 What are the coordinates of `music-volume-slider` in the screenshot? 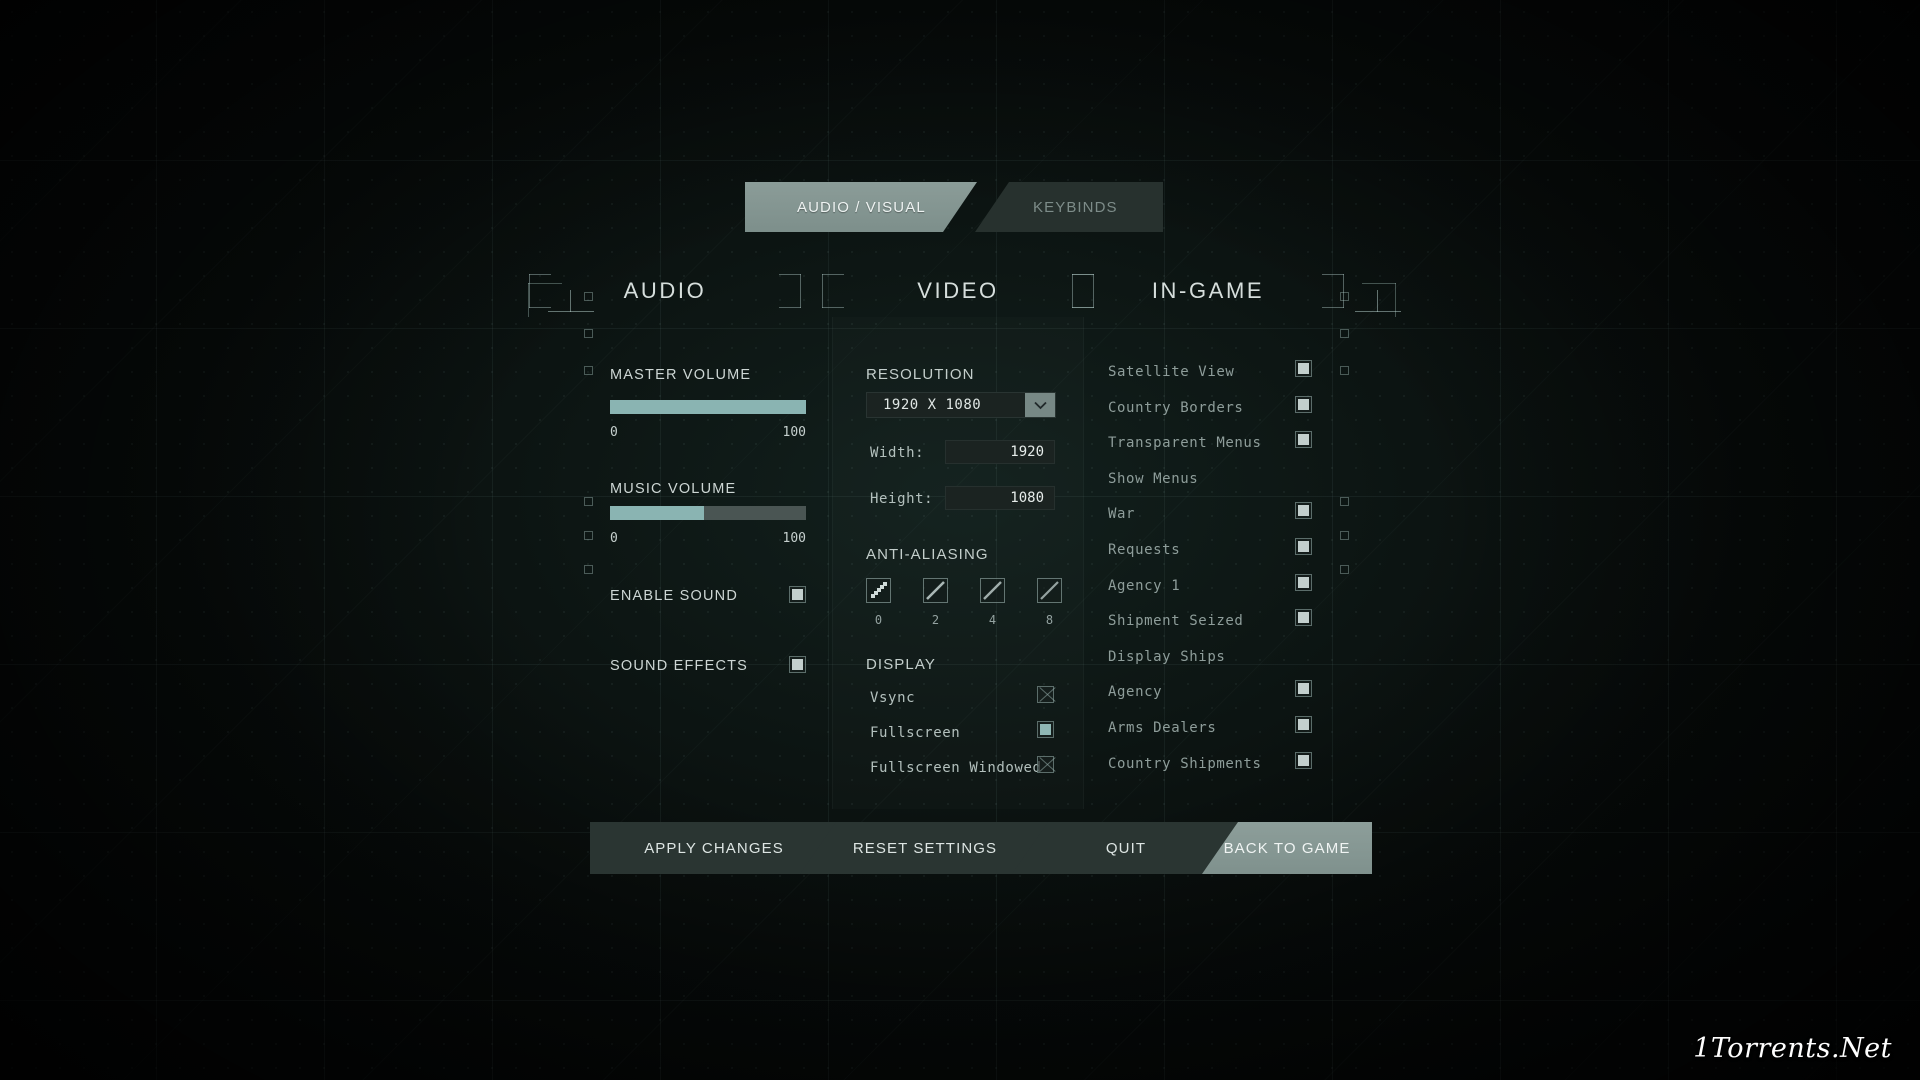 It's located at (708, 513).